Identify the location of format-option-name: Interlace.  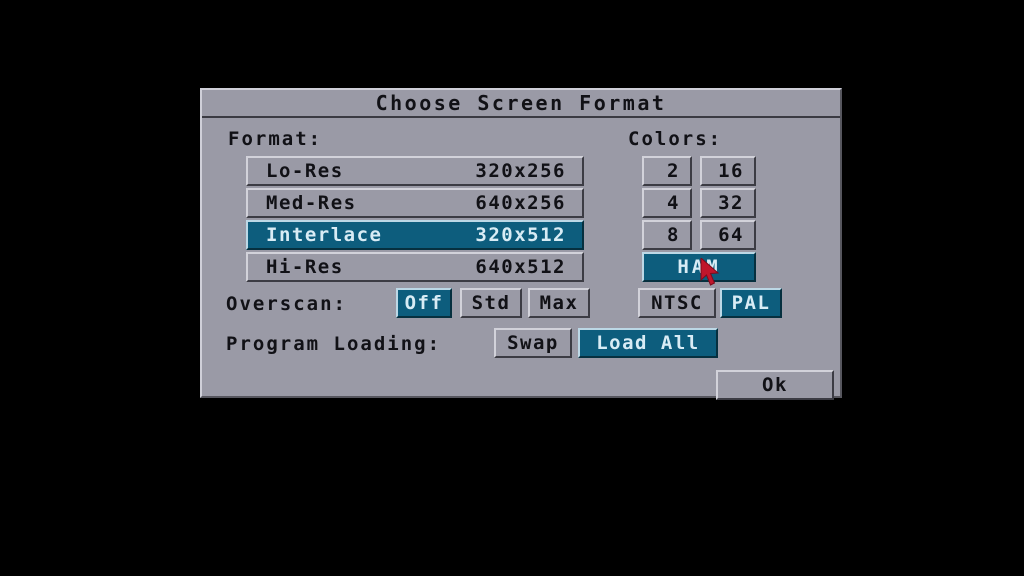
(324, 235).